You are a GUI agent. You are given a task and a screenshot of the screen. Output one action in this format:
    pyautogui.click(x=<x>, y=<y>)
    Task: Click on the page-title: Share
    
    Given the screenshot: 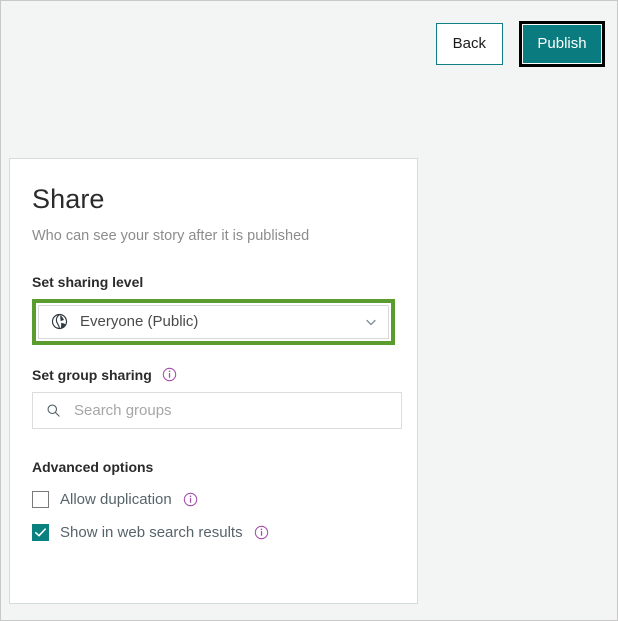 What is the action you would take?
    pyautogui.click(x=68, y=199)
    